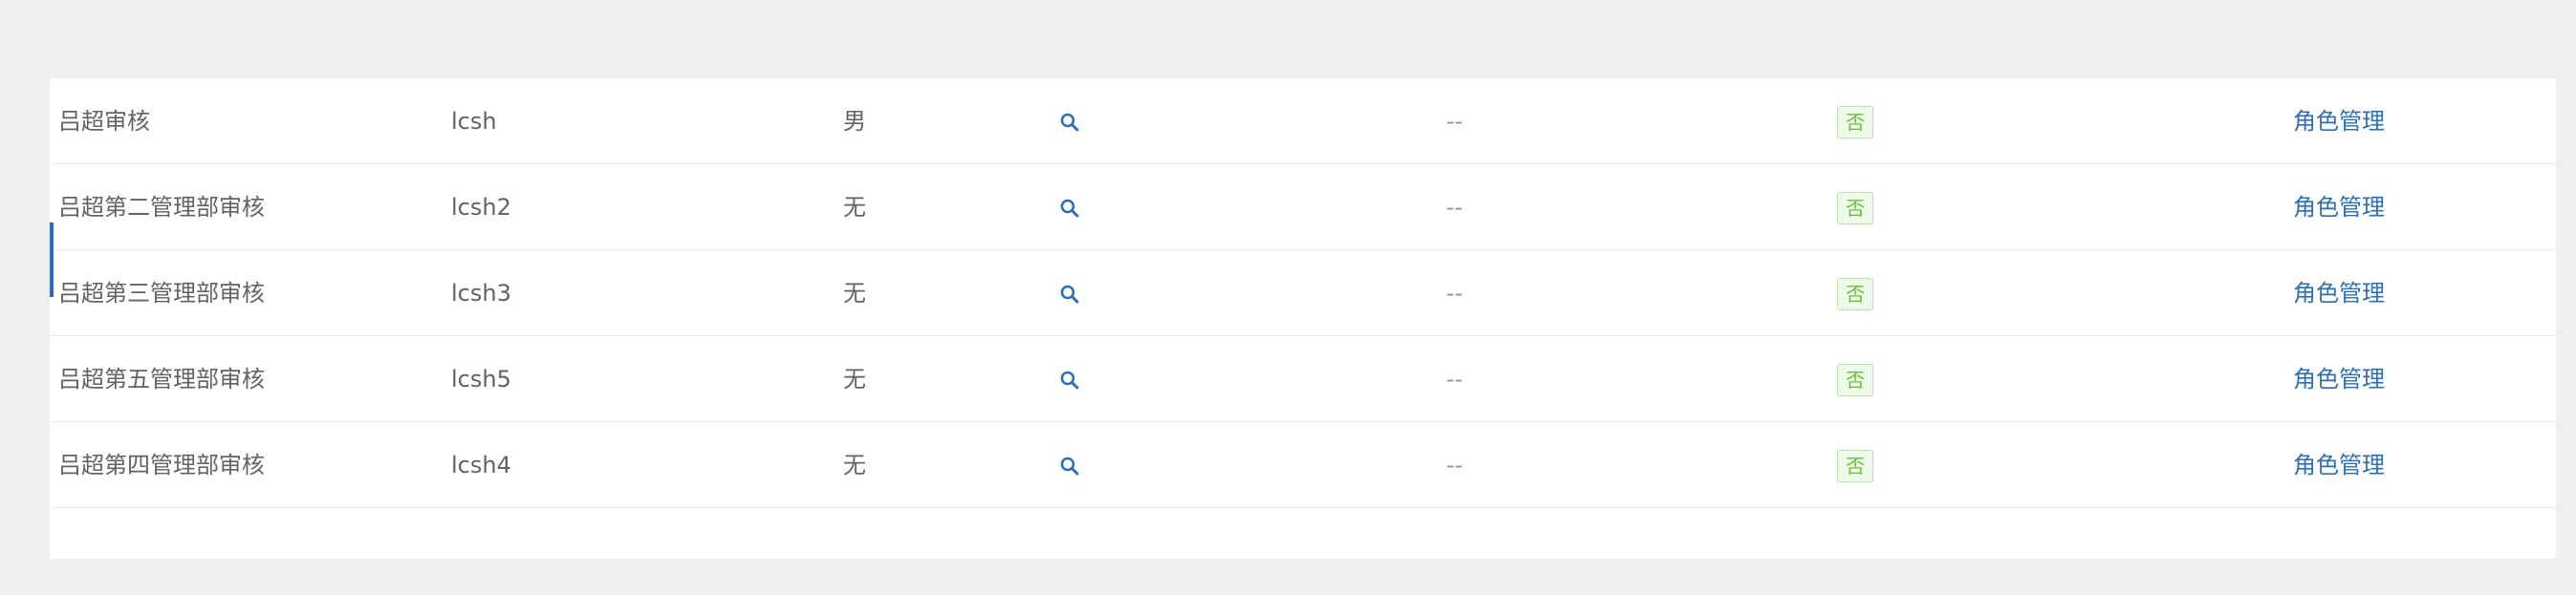  I want to click on user-name-cell: 吕超审核, so click(104, 121).